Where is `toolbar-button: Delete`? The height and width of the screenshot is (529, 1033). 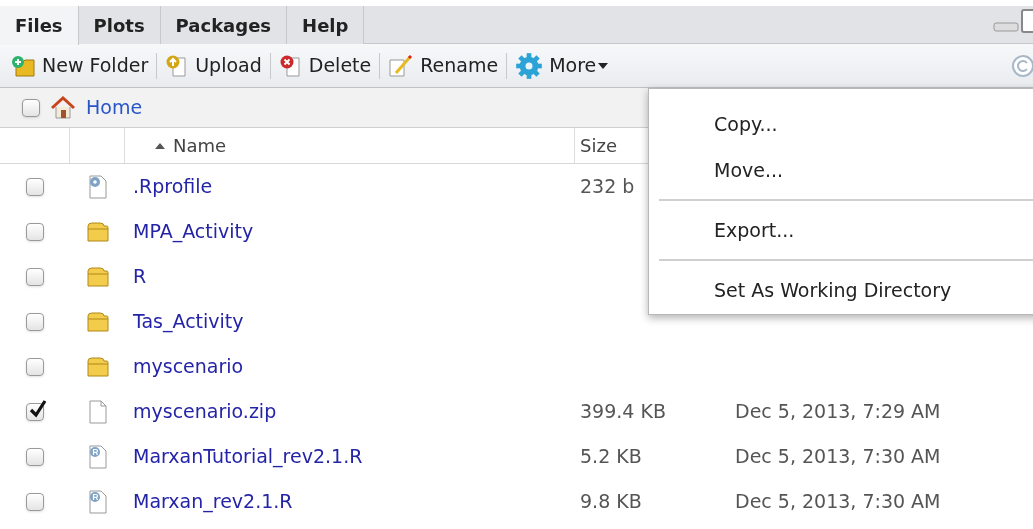
toolbar-button: Delete is located at coordinates (325, 65).